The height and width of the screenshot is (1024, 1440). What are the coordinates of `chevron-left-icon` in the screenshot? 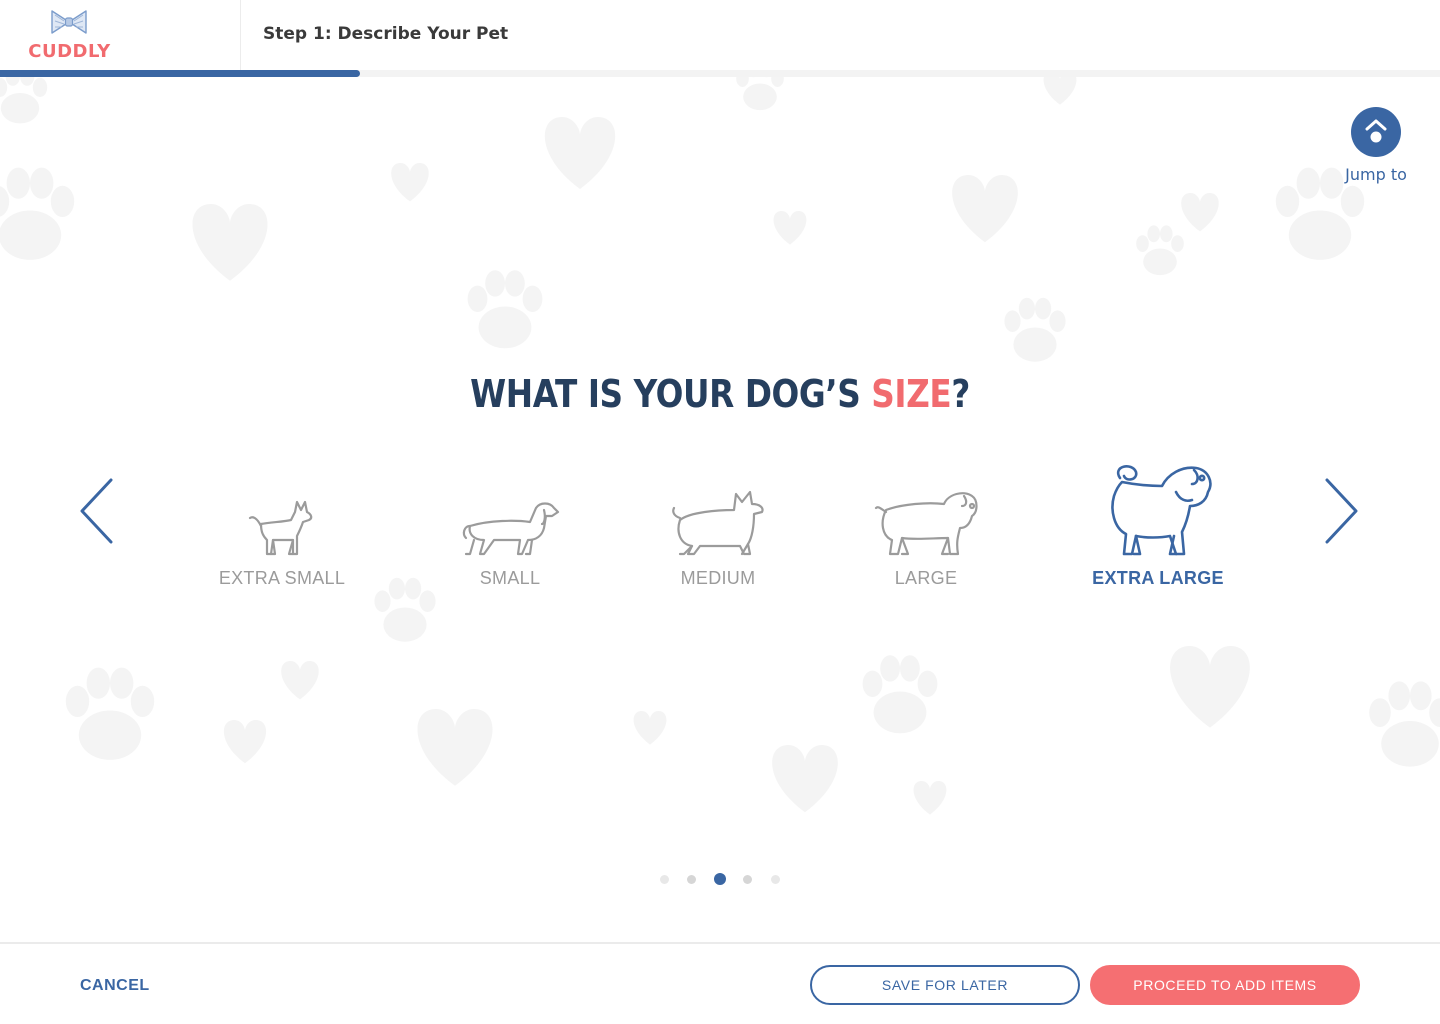 It's located at (96, 511).